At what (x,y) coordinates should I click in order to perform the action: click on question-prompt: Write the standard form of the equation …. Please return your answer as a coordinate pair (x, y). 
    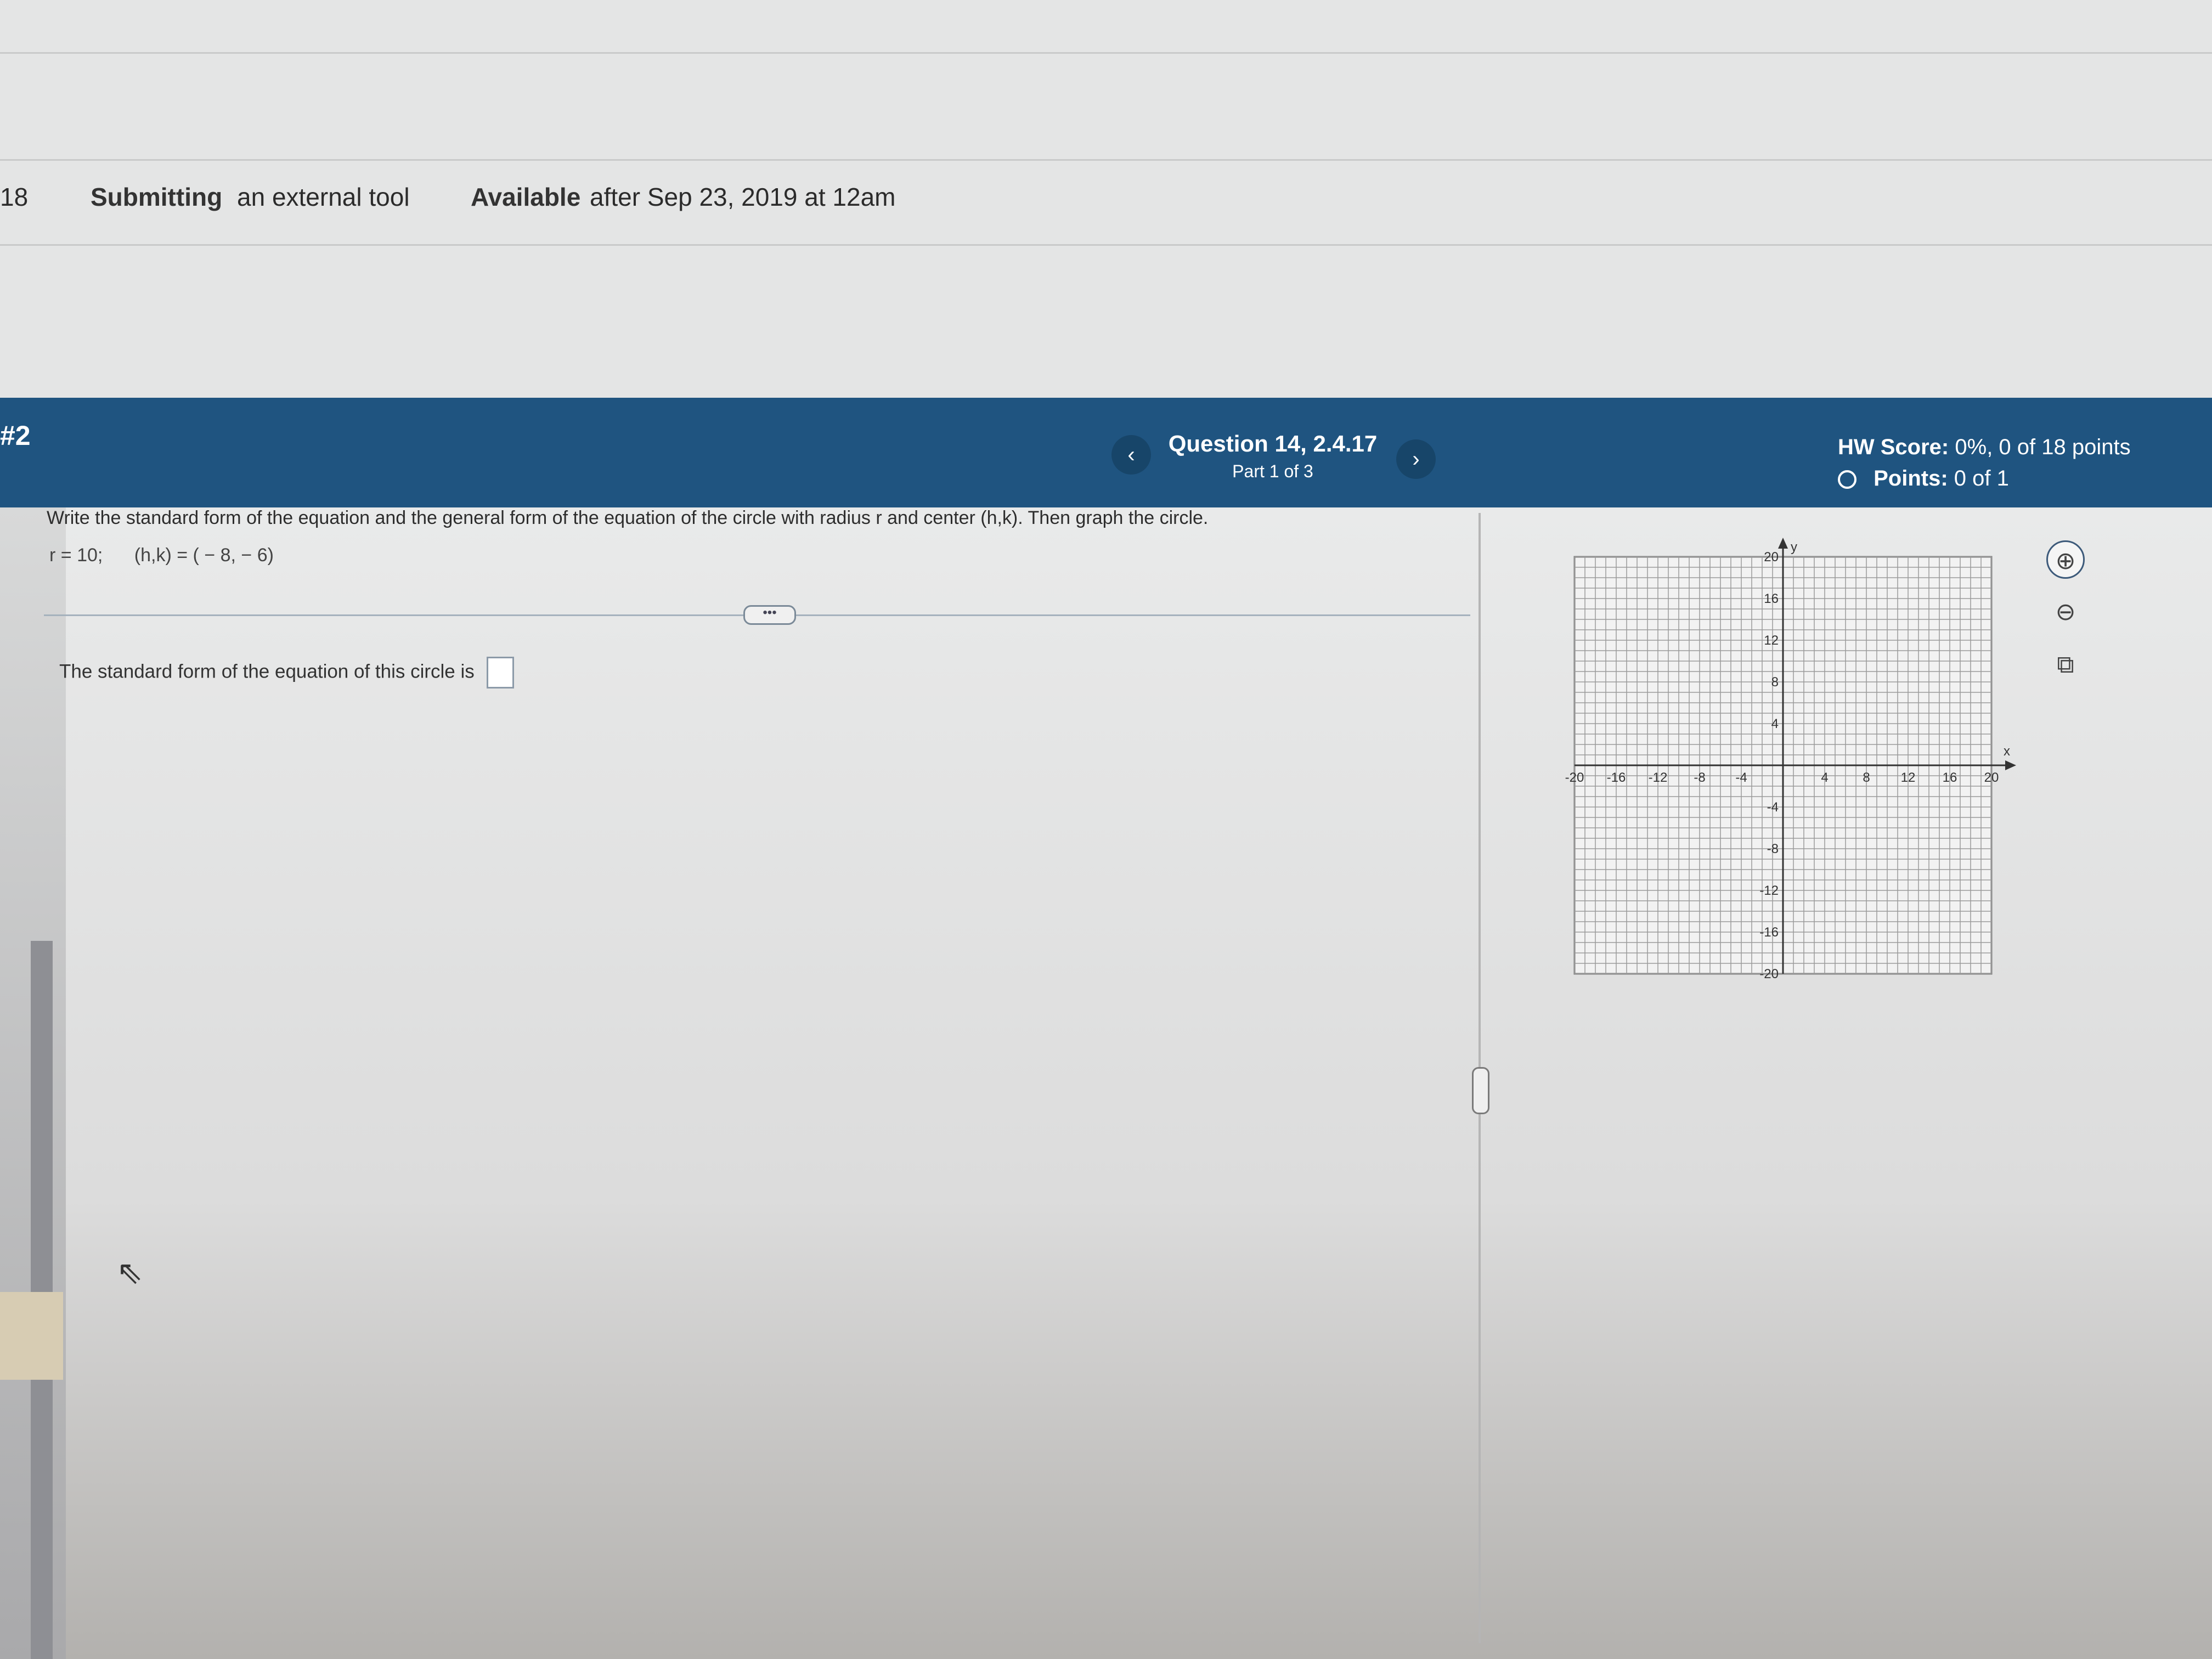
    Looking at the image, I should click on (628, 517).